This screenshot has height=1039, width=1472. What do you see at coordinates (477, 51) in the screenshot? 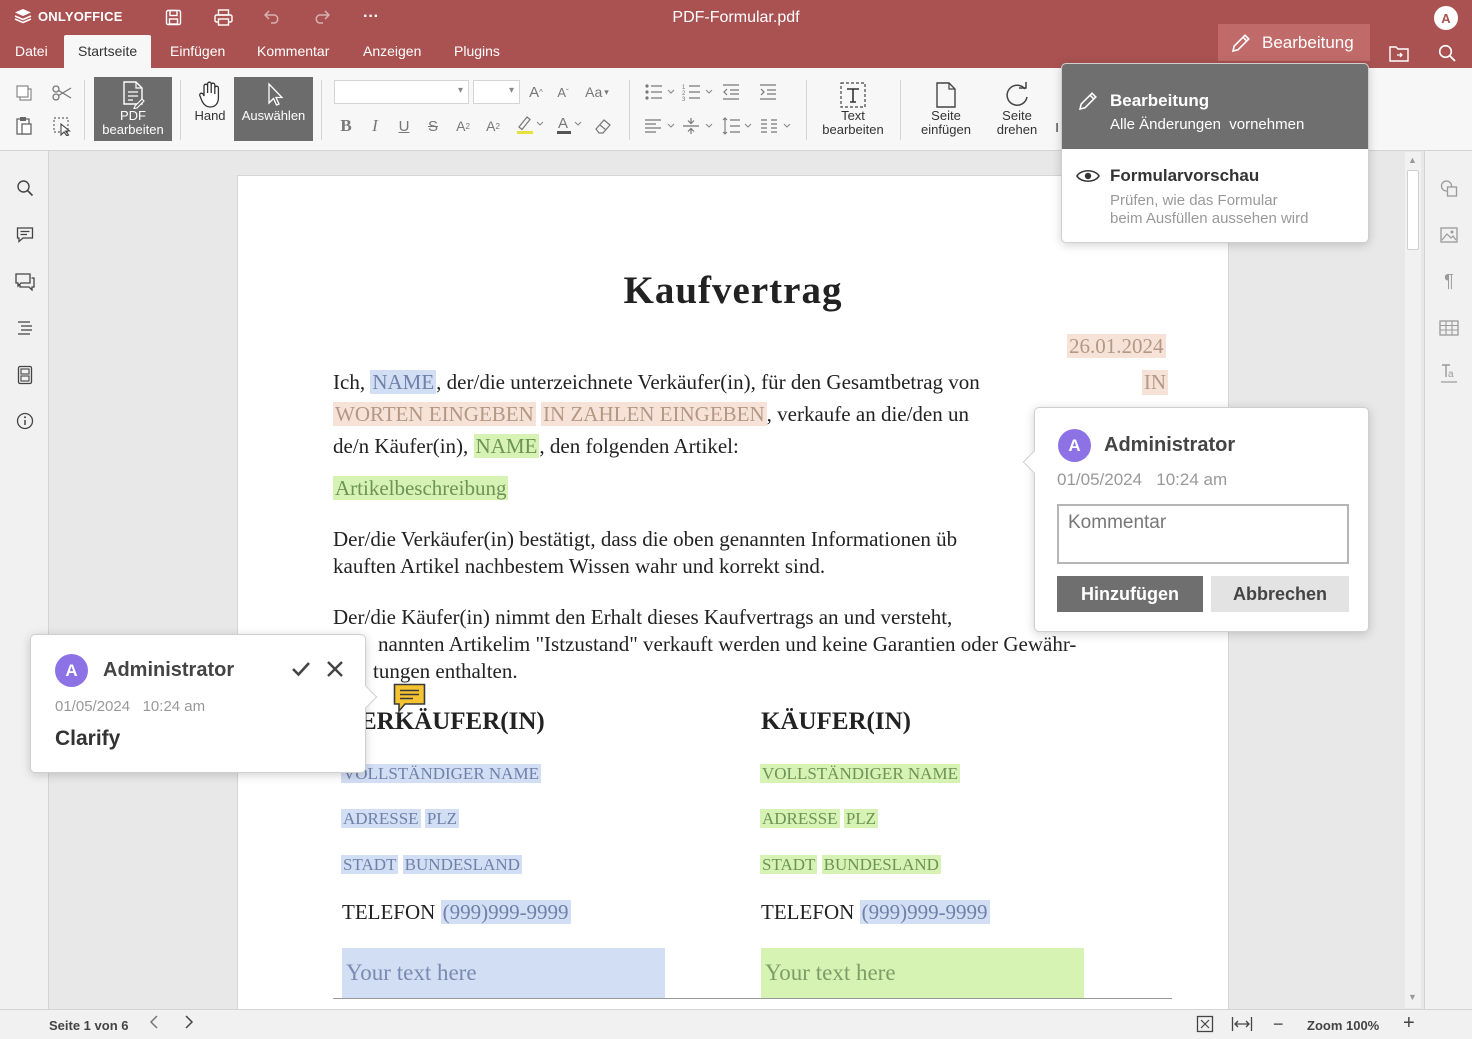
I see `tab-plugins: Plugins` at bounding box center [477, 51].